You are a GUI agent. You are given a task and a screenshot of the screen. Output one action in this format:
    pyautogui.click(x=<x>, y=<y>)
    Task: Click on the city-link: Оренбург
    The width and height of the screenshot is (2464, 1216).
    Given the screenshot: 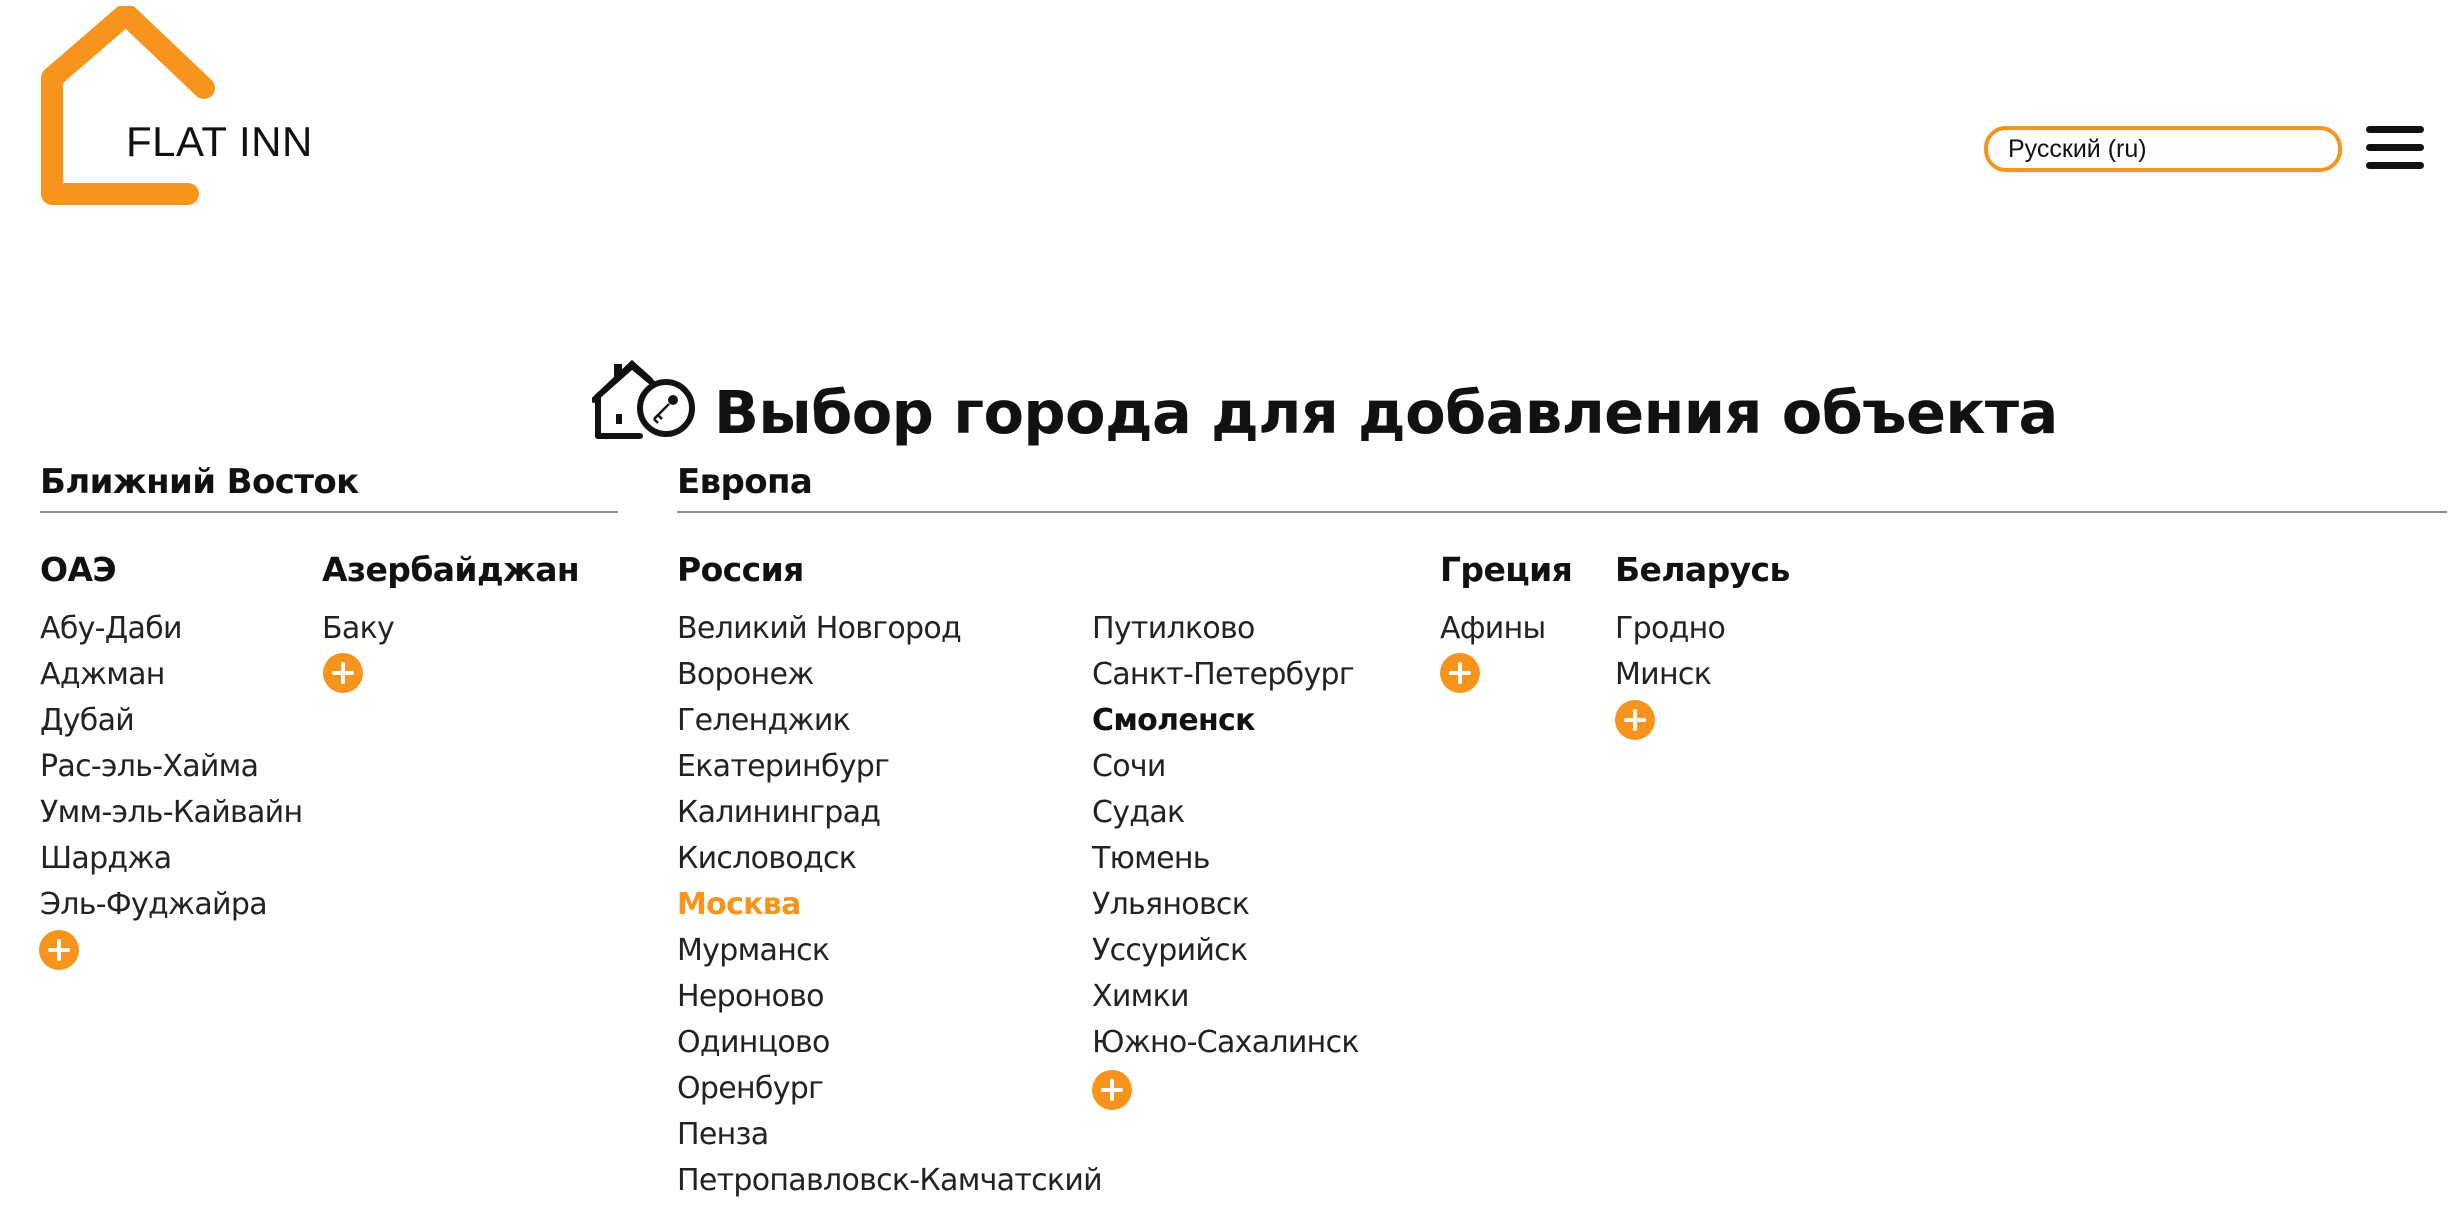 What is the action you would take?
    pyautogui.click(x=889, y=1092)
    